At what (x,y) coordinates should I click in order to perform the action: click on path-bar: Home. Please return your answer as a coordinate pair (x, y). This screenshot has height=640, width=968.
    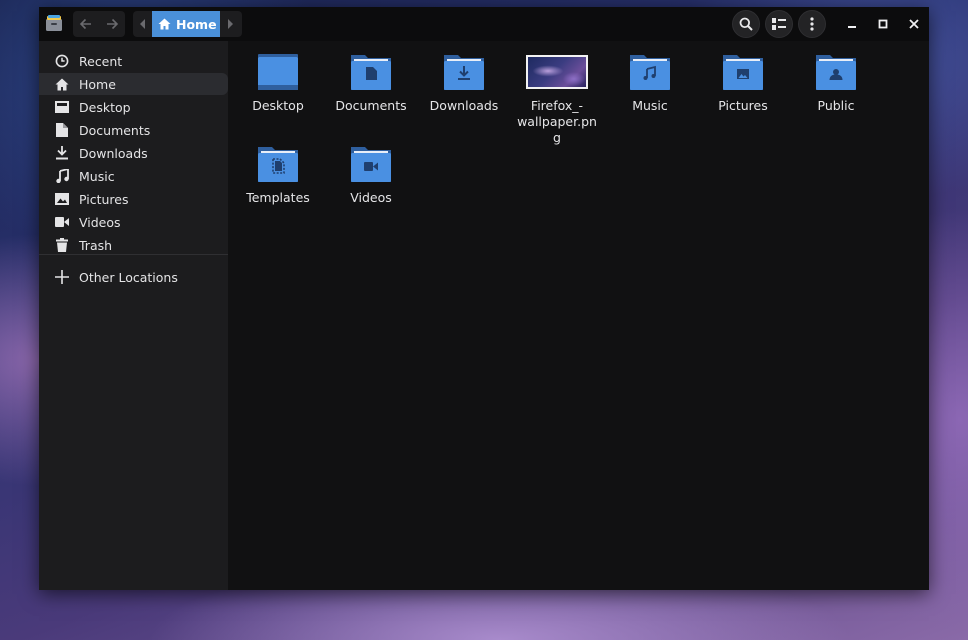
    Looking at the image, I should click on (187, 24).